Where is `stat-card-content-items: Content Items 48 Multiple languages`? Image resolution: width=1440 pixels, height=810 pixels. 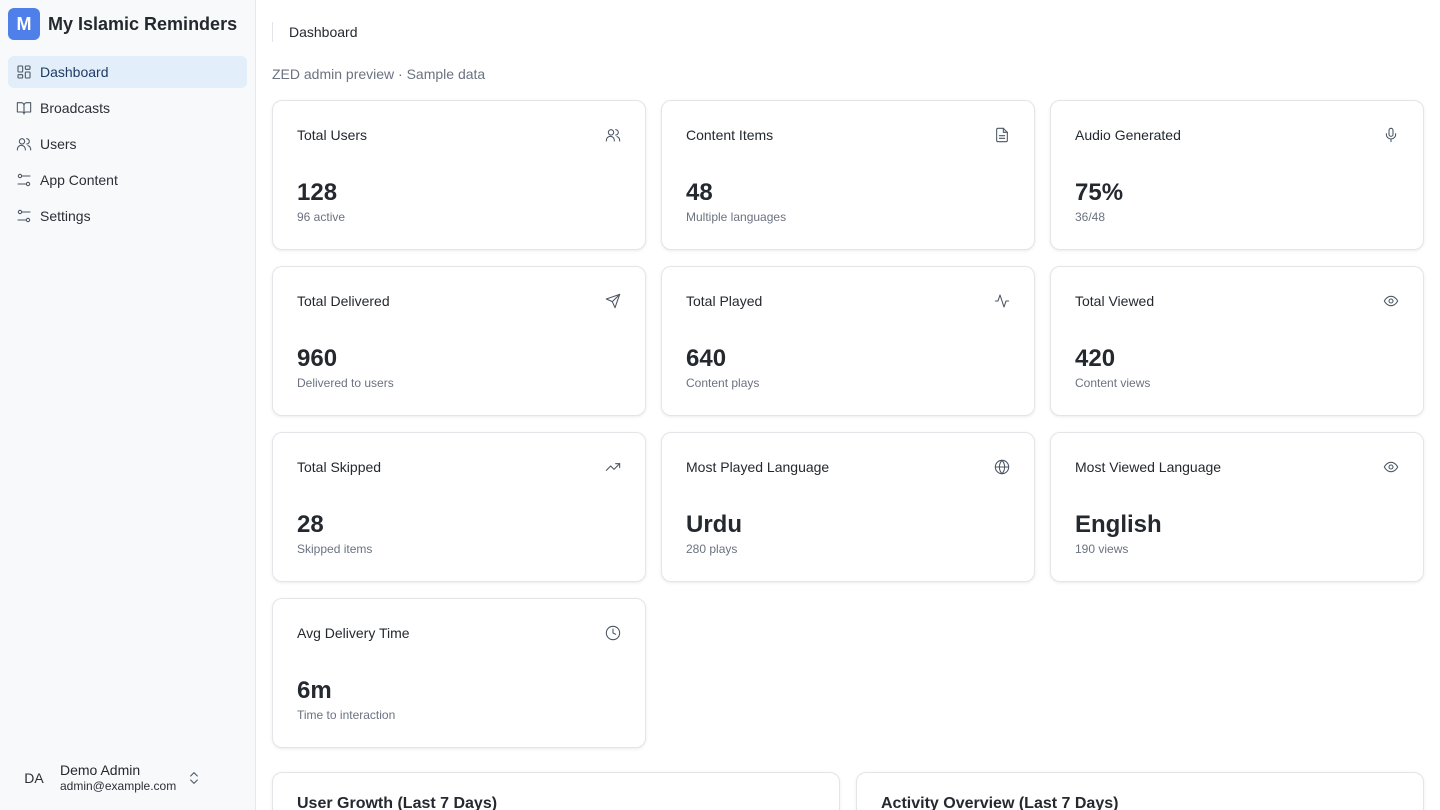
stat-card-content-items: Content Items 48 Multiple languages is located at coordinates (848, 175).